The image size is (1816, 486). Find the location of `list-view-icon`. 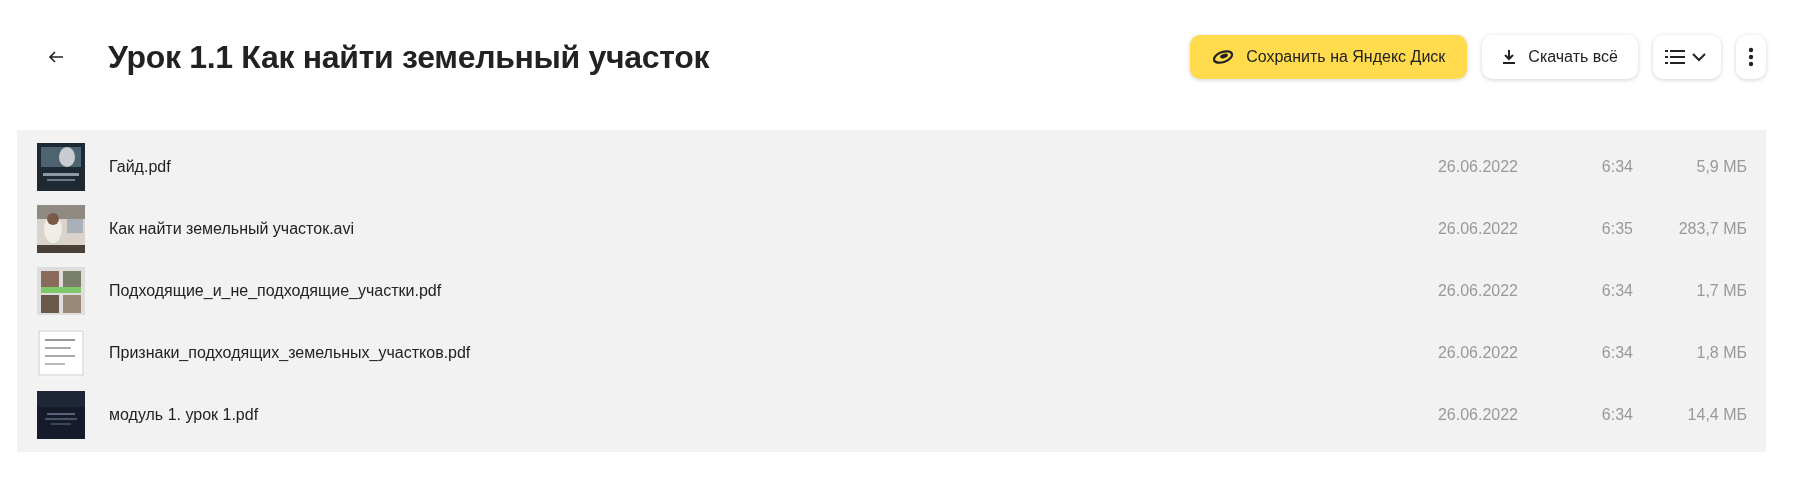

list-view-icon is located at coordinates (1687, 57).